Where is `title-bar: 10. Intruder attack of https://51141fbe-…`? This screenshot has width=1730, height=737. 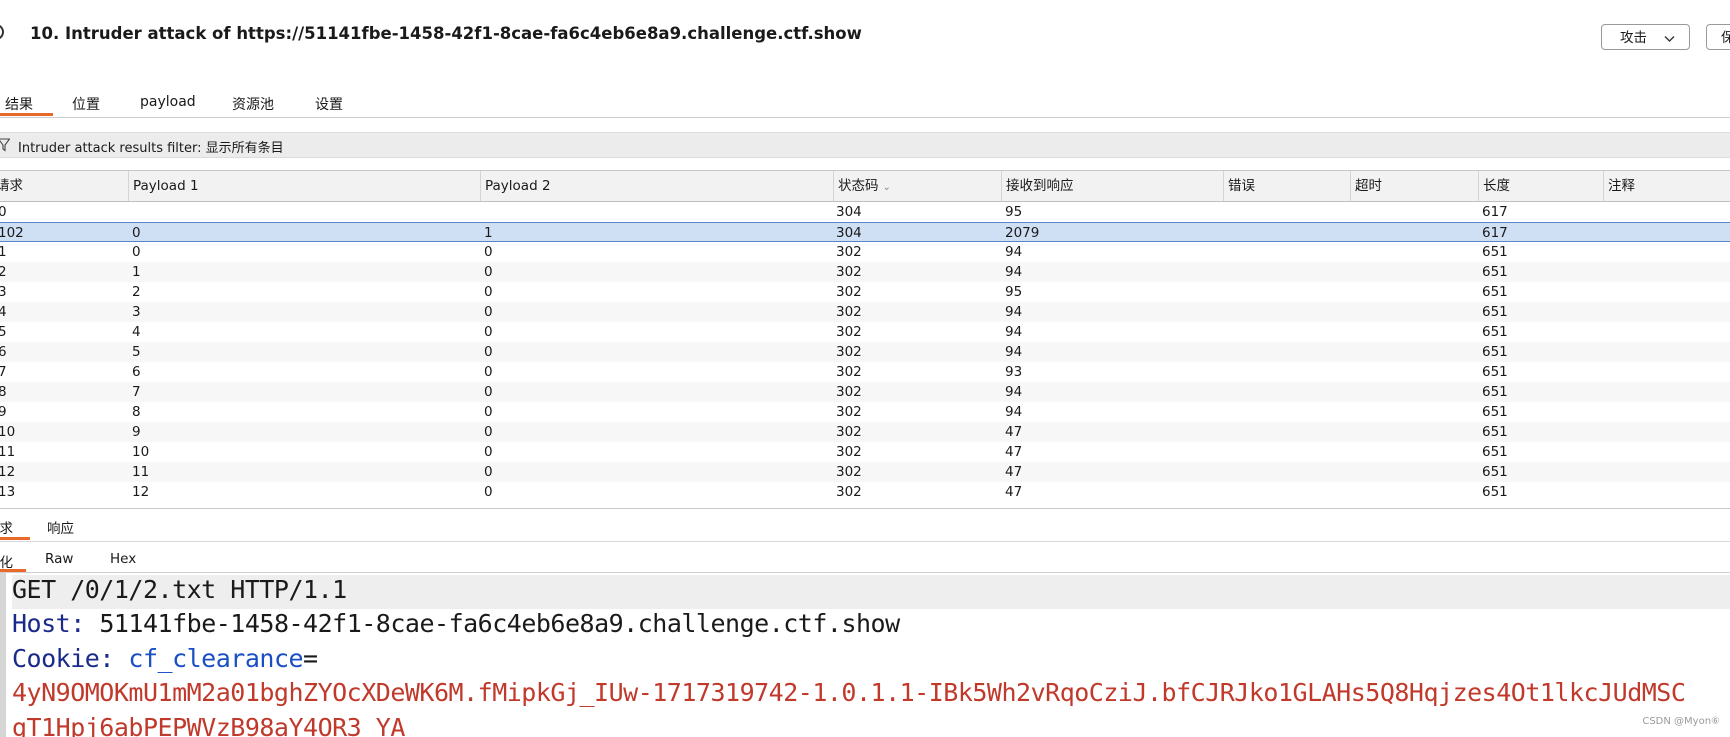 title-bar: 10. Intruder attack of https://51141fbe-… is located at coordinates (865, 36).